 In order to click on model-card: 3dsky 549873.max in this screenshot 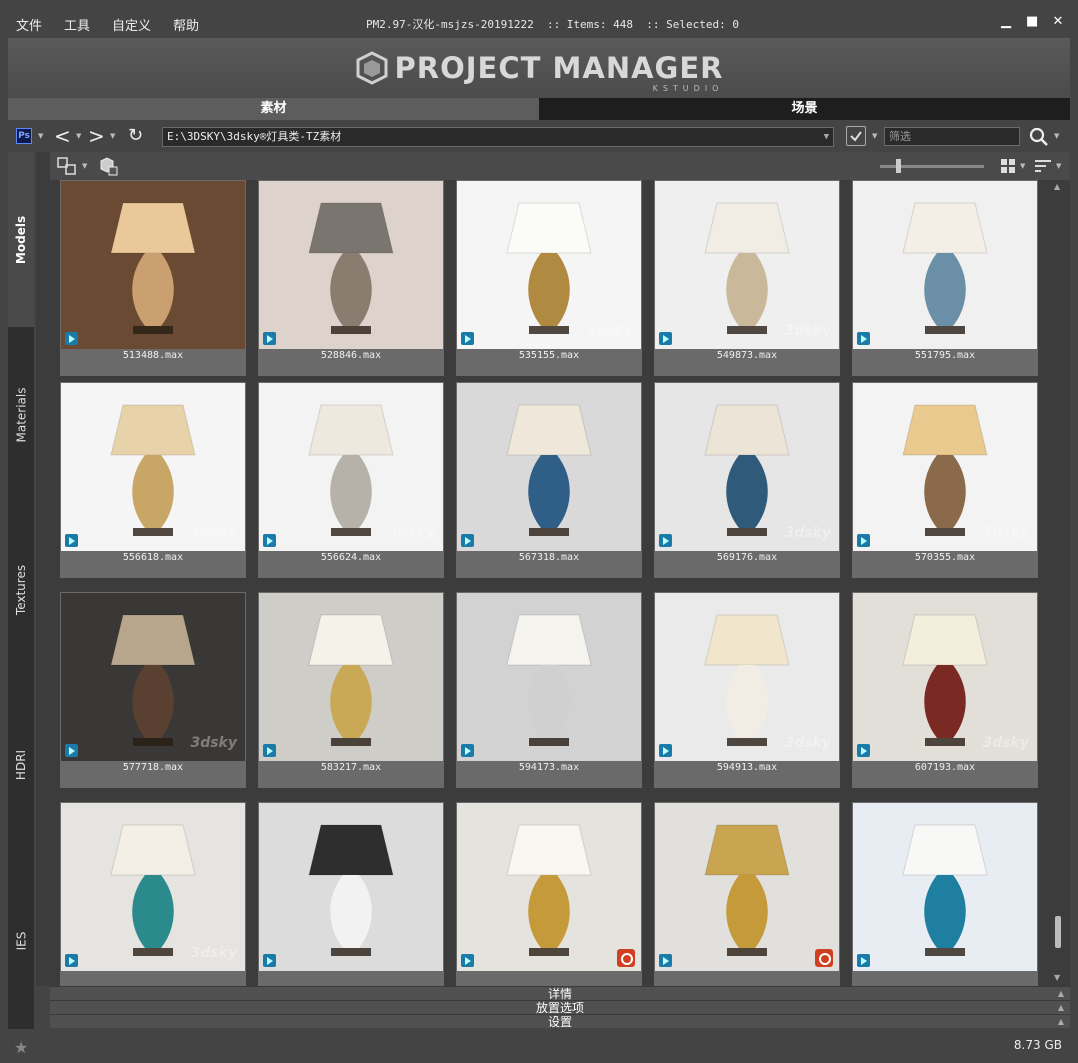, I will do `click(747, 278)`.